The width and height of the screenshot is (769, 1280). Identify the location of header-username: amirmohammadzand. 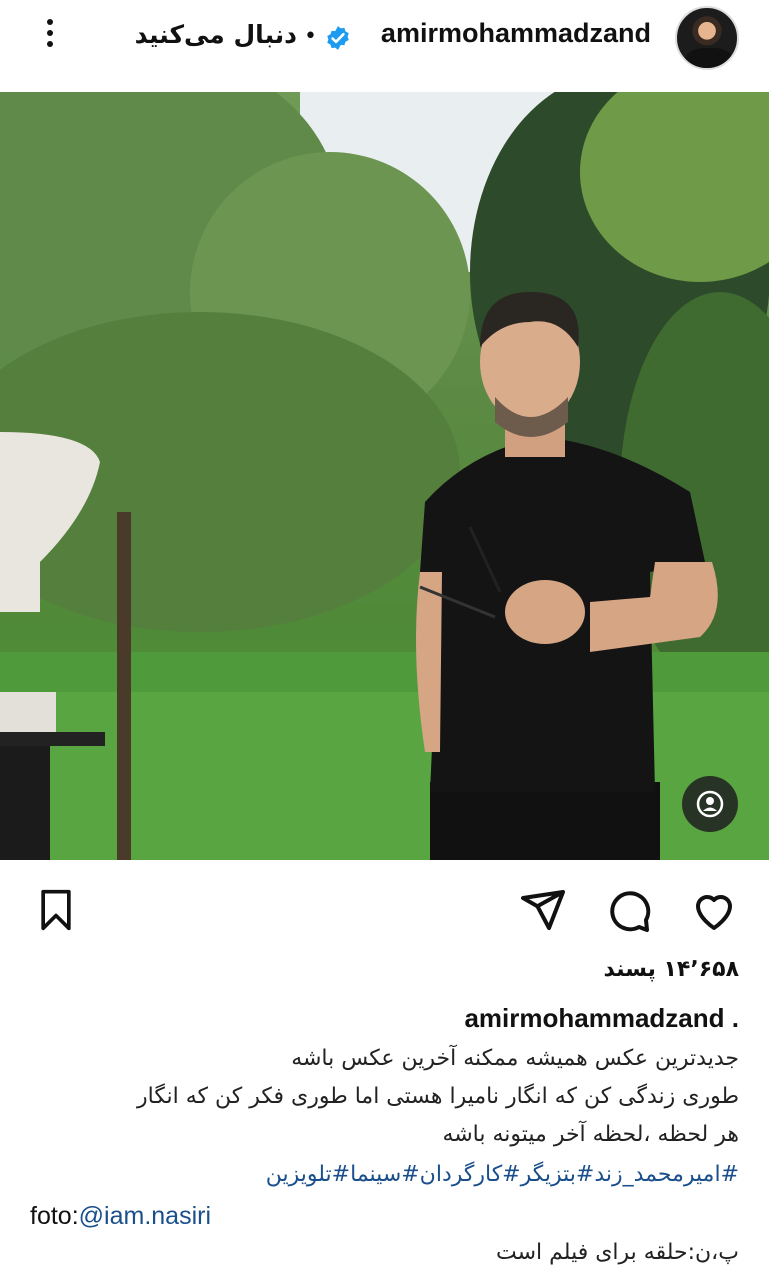
(516, 33).